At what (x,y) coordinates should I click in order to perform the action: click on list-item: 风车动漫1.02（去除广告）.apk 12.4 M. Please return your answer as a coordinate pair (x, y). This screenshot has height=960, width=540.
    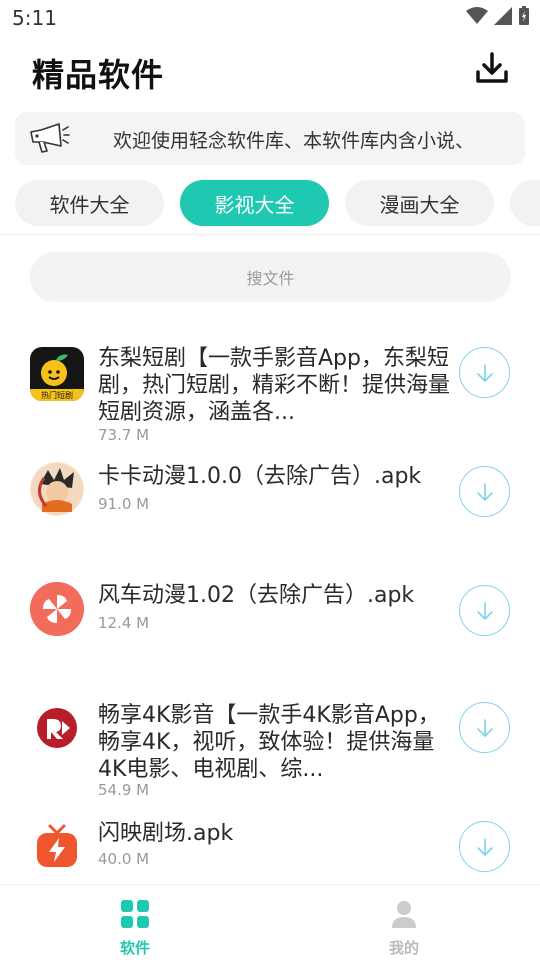
    Looking at the image, I should click on (270, 607).